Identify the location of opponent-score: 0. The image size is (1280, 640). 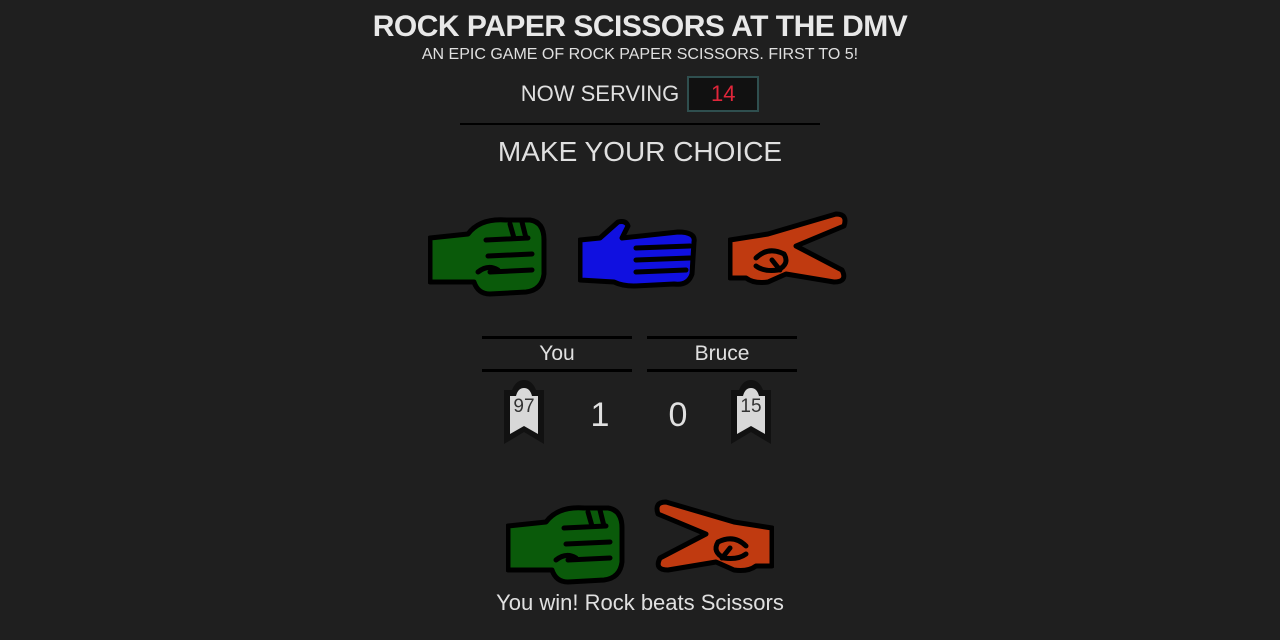
(678, 415).